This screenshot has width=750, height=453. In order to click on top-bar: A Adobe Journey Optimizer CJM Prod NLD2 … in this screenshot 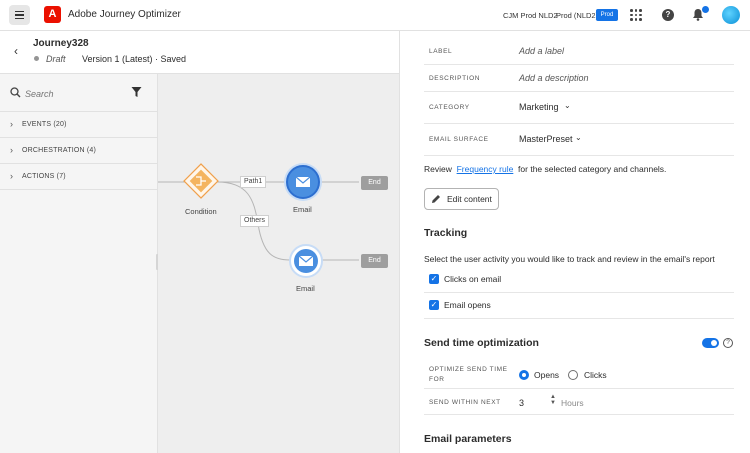, I will do `click(375, 15)`.